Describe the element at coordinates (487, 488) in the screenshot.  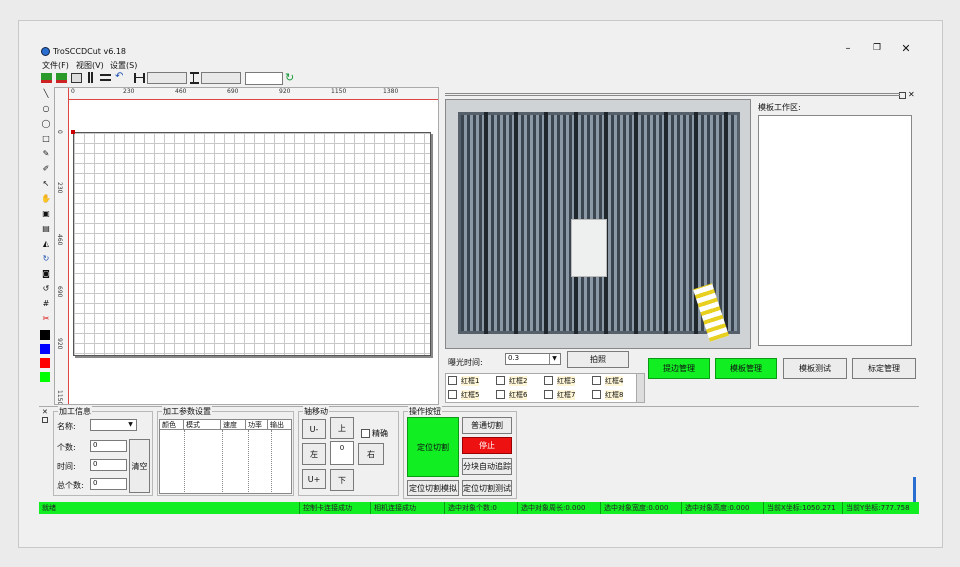
I see `locate-test-button: 定位切割测试` at that location.